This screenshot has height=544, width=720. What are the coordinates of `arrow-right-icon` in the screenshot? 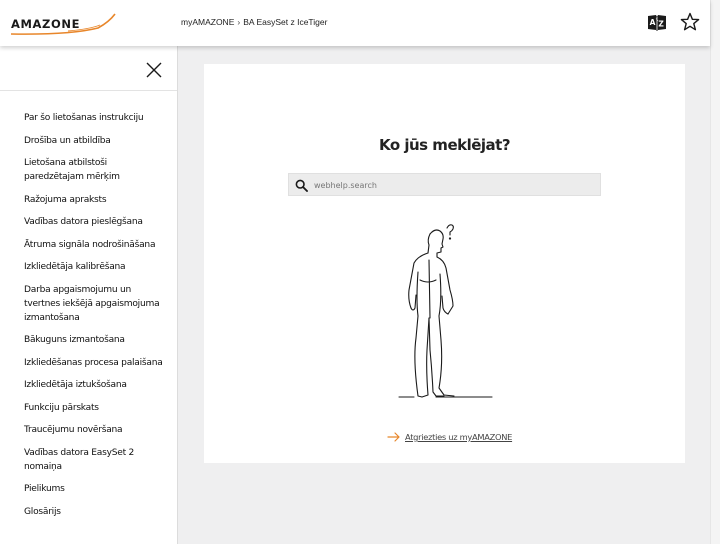 It's located at (393, 437).